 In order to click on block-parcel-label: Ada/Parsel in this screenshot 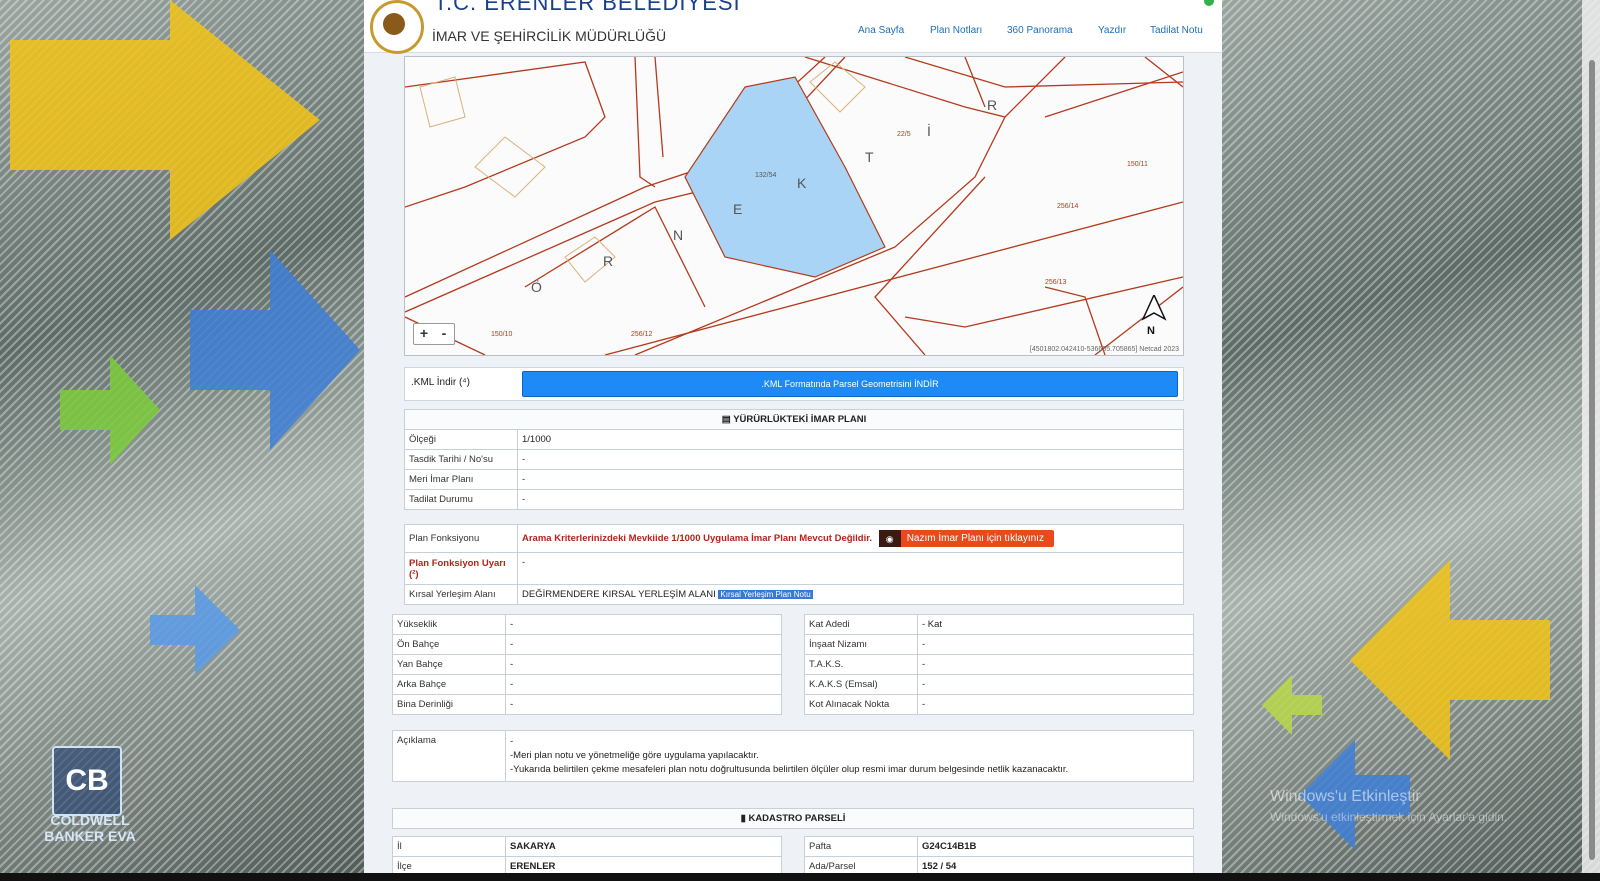, I will do `click(861, 864)`.